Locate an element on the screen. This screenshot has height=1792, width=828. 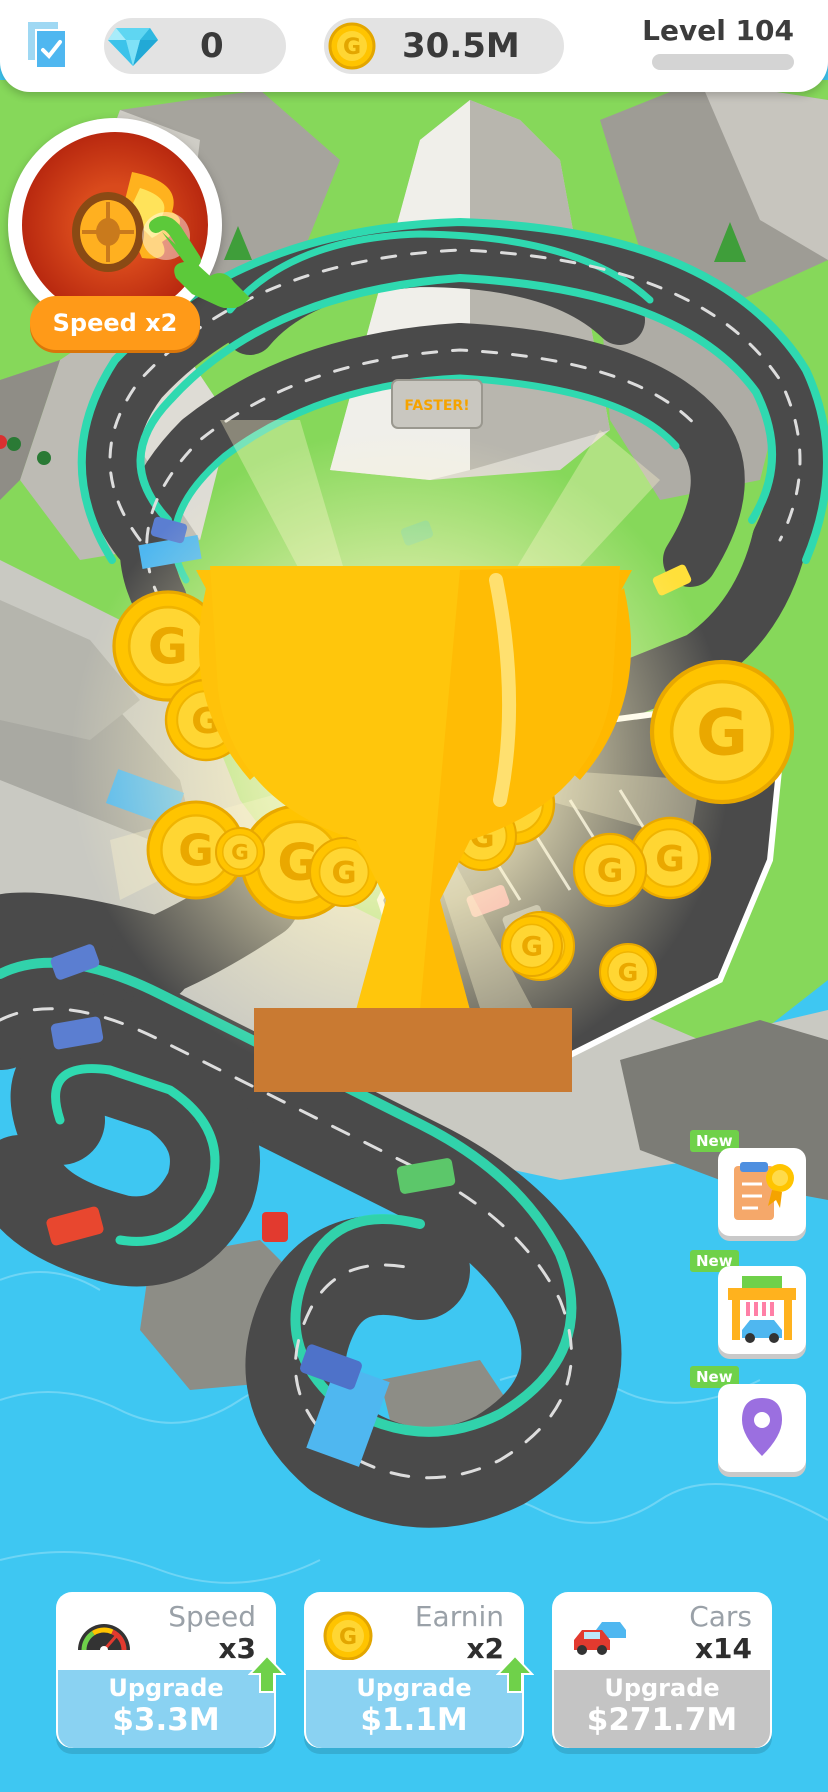
coins-counter: G 30.5M is located at coordinates (444, 46).